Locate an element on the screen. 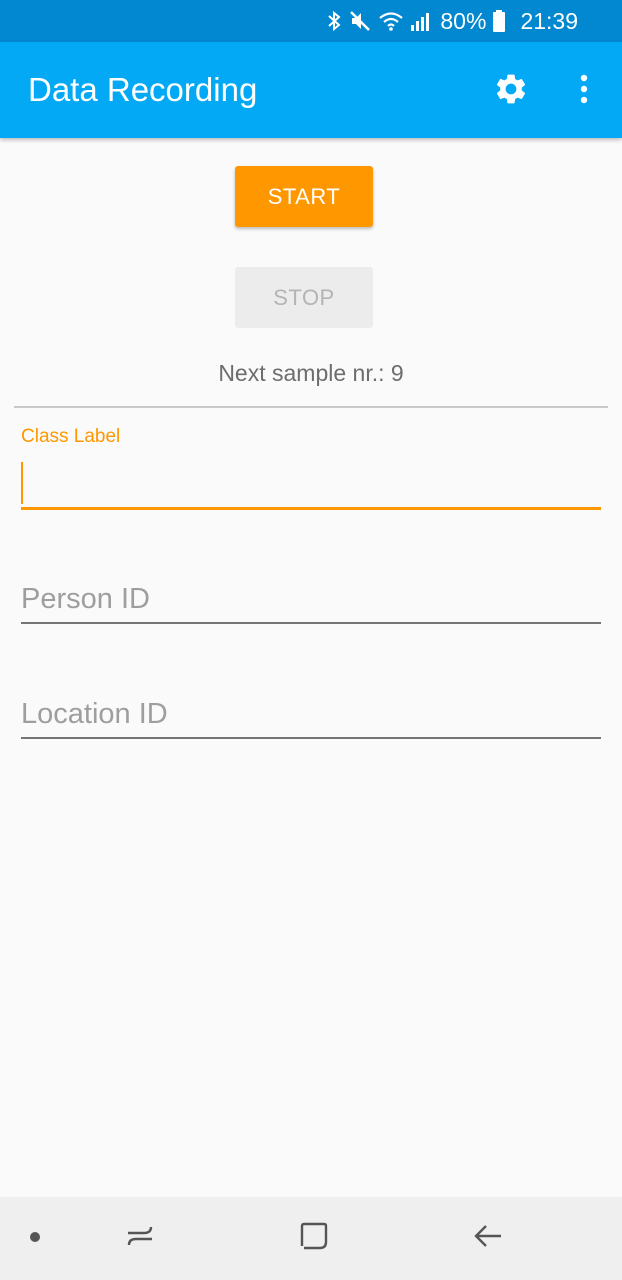  settings-button is located at coordinates (511, 91).